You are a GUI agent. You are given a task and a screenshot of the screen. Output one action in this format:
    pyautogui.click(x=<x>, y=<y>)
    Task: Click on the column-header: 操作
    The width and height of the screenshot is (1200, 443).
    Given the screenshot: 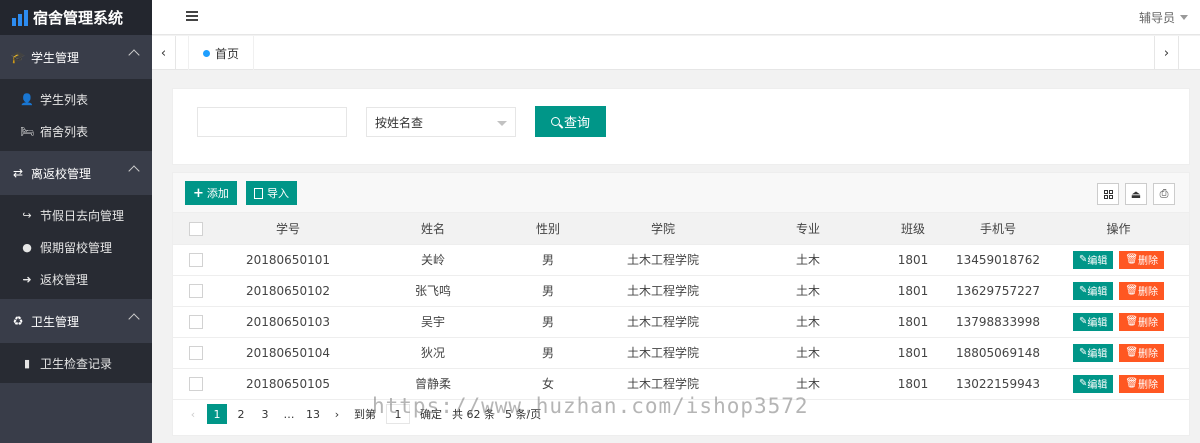 What is the action you would take?
    pyautogui.click(x=1118, y=229)
    